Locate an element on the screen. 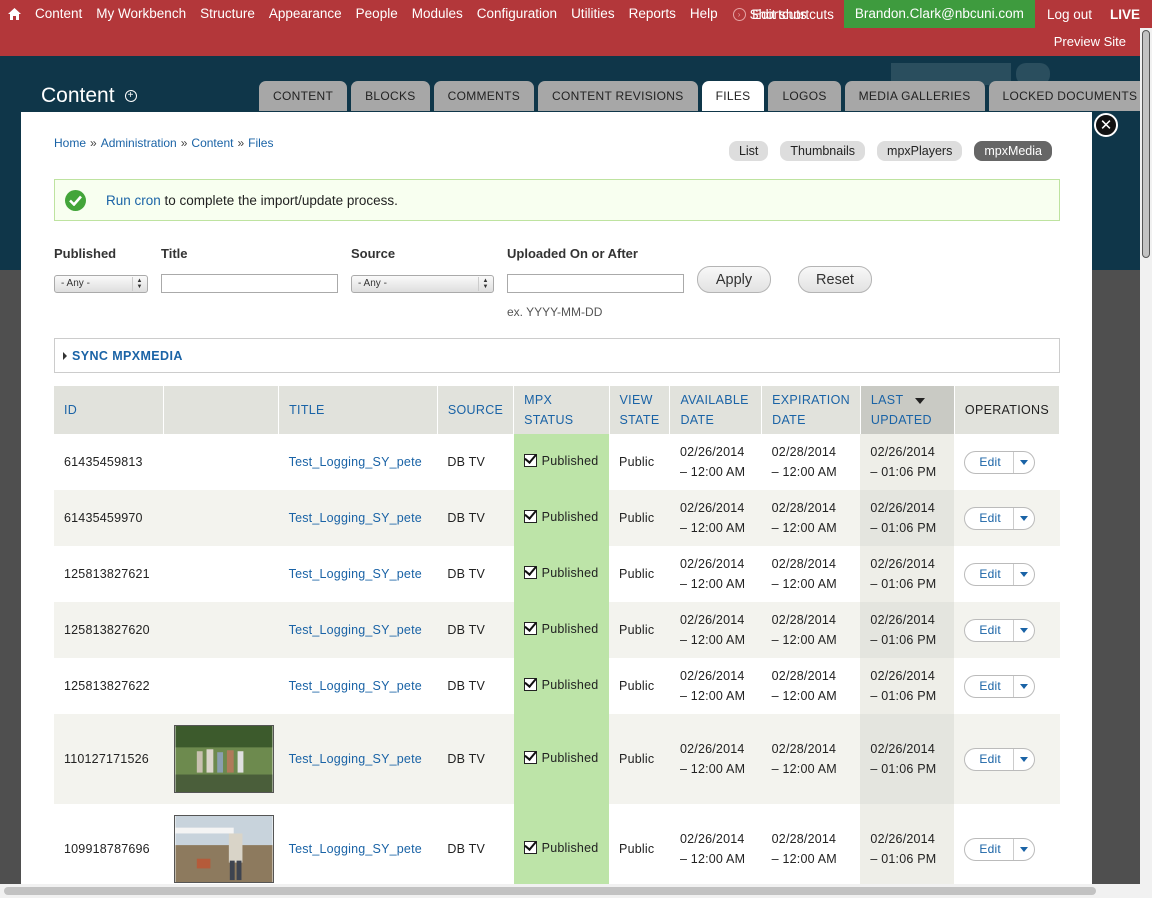  toolbar-item-appearance: Appearance is located at coordinates (305, 14).